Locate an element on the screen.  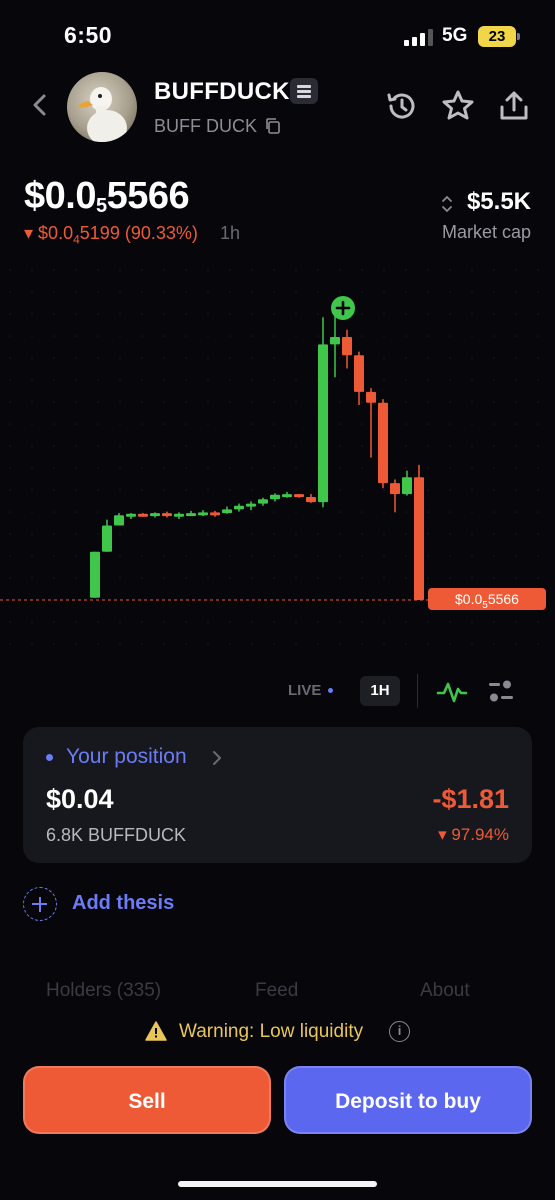
token-full-name: BUFF DUCK is located at coordinates (205, 126).